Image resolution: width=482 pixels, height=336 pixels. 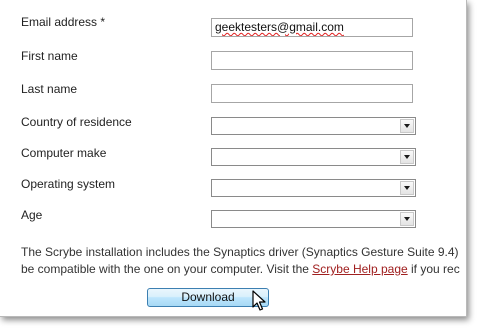 What do you see at coordinates (49, 56) in the screenshot?
I see `first-name-label: First name` at bounding box center [49, 56].